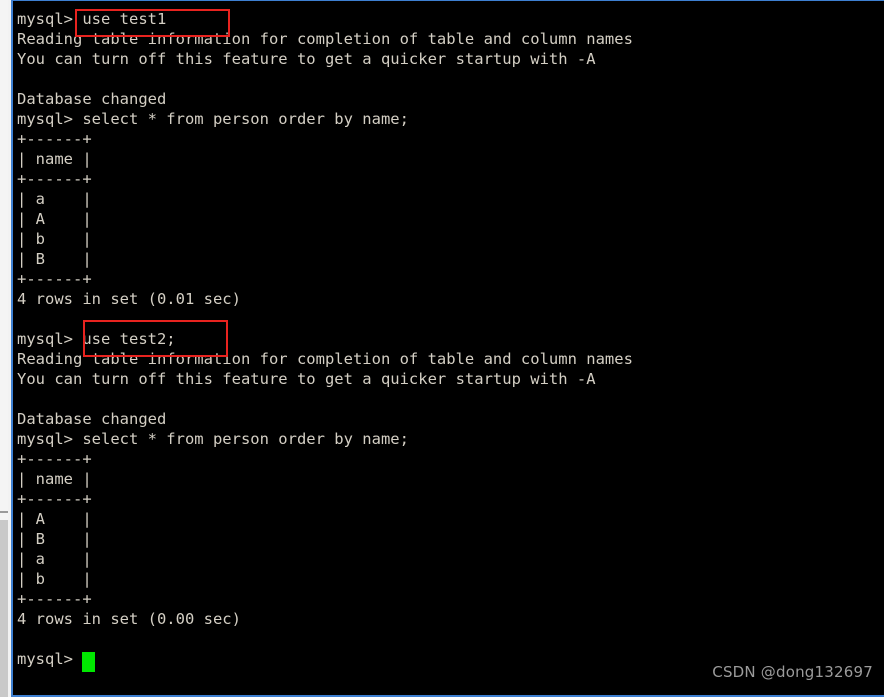 The width and height of the screenshot is (884, 697). What do you see at coordinates (96, 339) in the screenshot?
I see `terminal-line: mysql> use test2;` at bounding box center [96, 339].